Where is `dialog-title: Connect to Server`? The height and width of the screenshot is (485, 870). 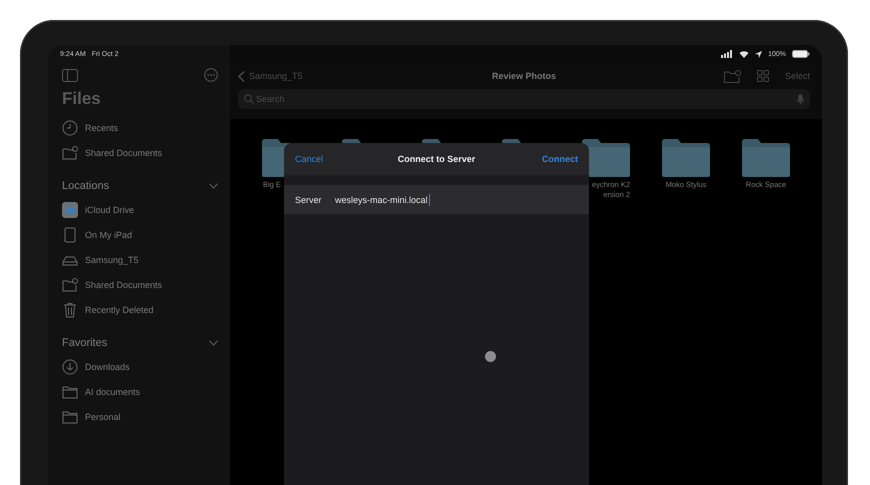
dialog-title: Connect to Server is located at coordinates (437, 159).